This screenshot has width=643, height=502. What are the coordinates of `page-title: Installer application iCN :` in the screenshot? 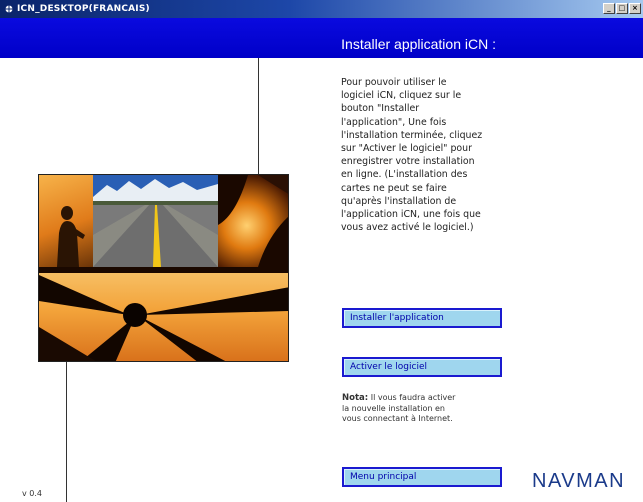 It's located at (418, 44).